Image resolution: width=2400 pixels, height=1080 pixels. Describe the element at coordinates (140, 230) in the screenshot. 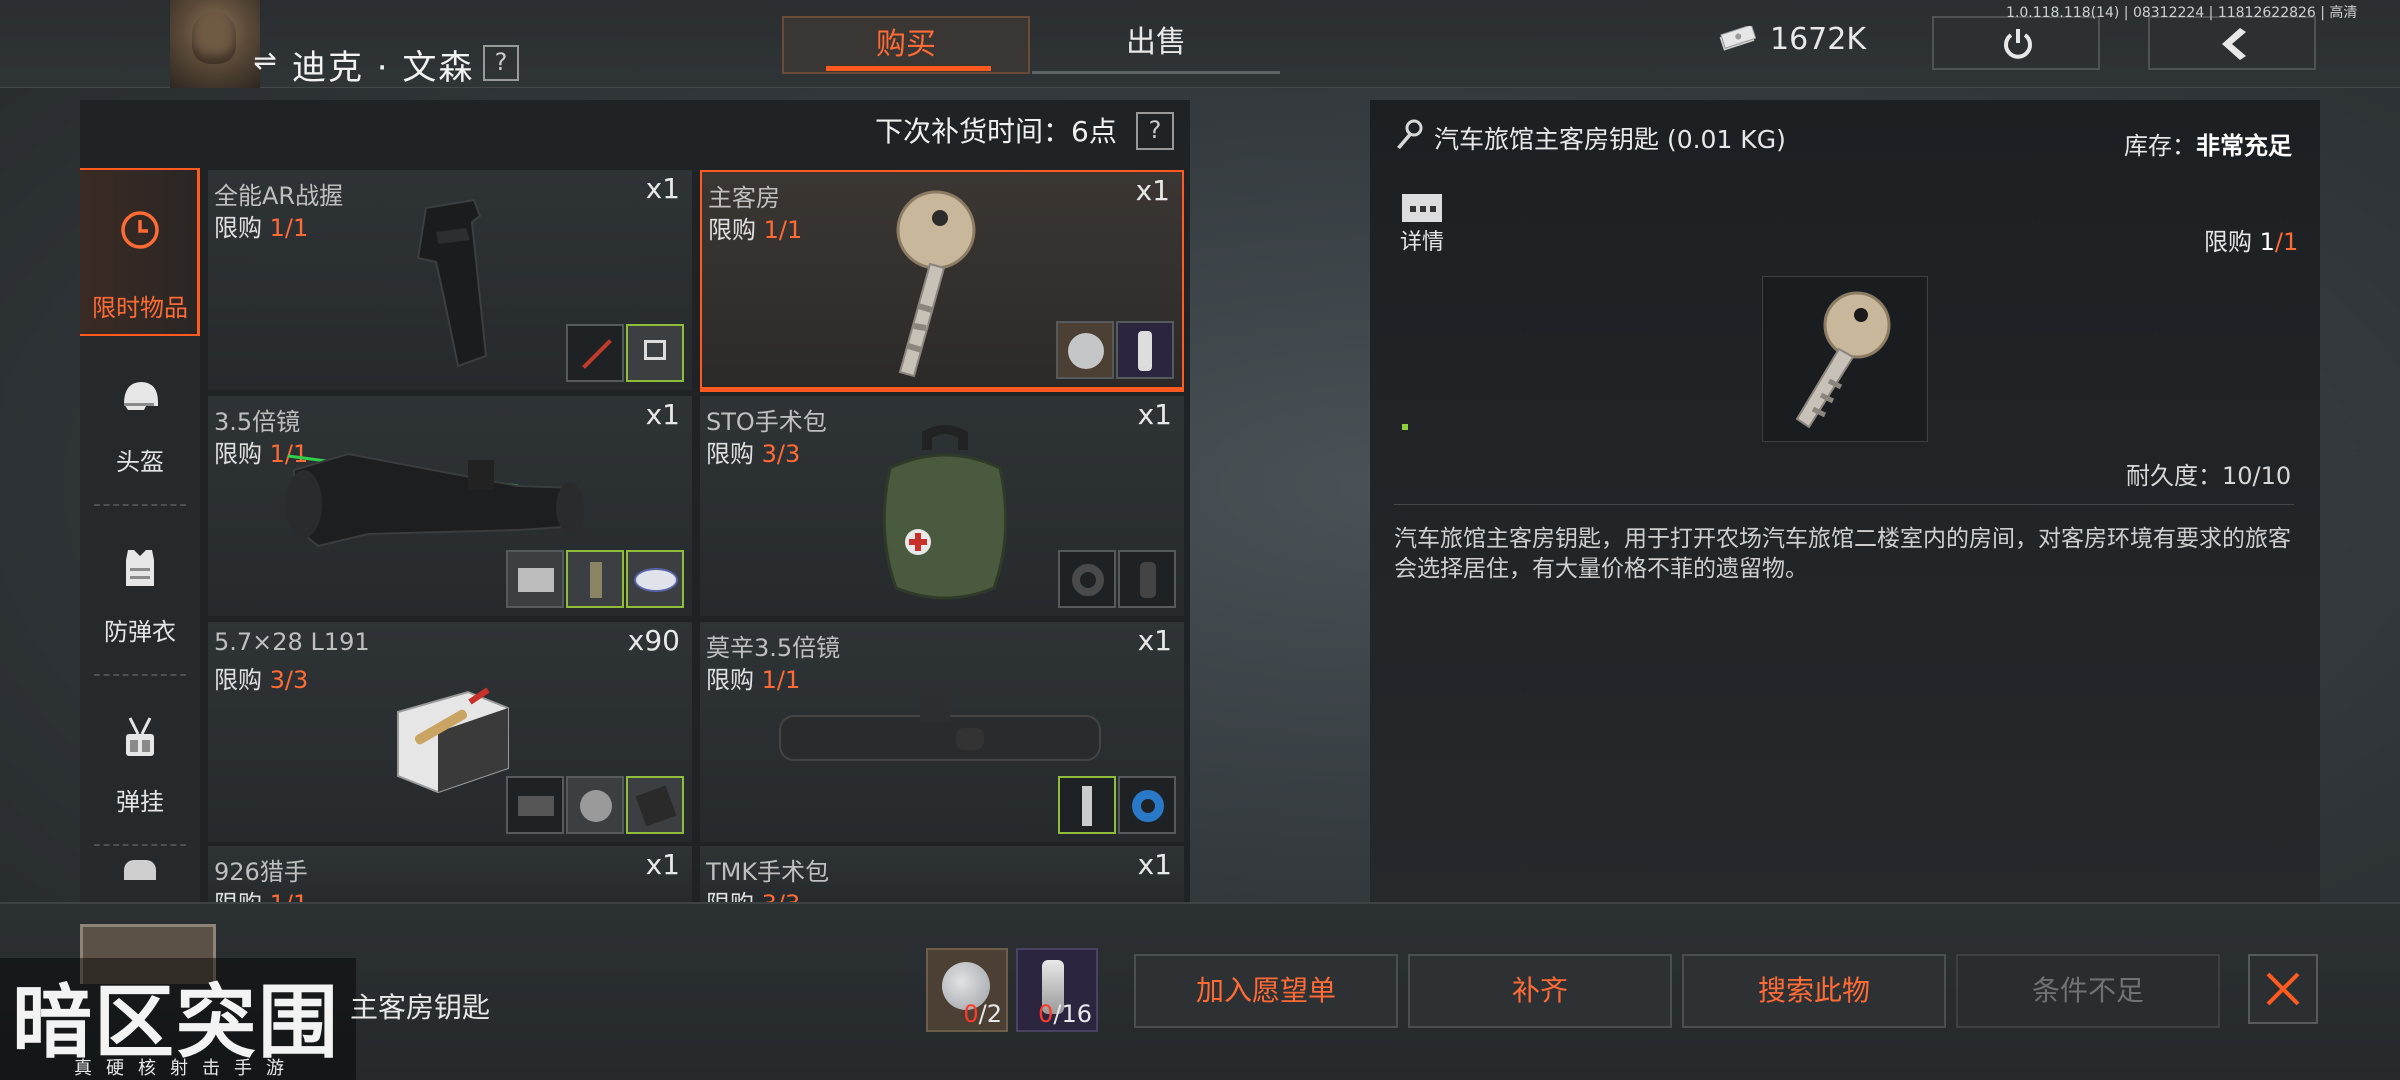

I see `clock-icon` at that location.